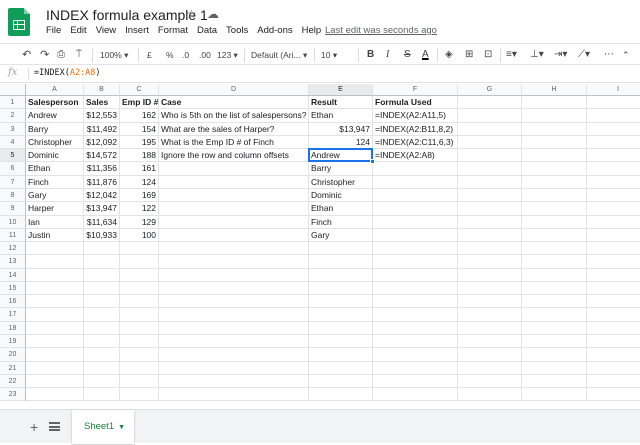  I want to click on cell-h13, so click(554, 262).